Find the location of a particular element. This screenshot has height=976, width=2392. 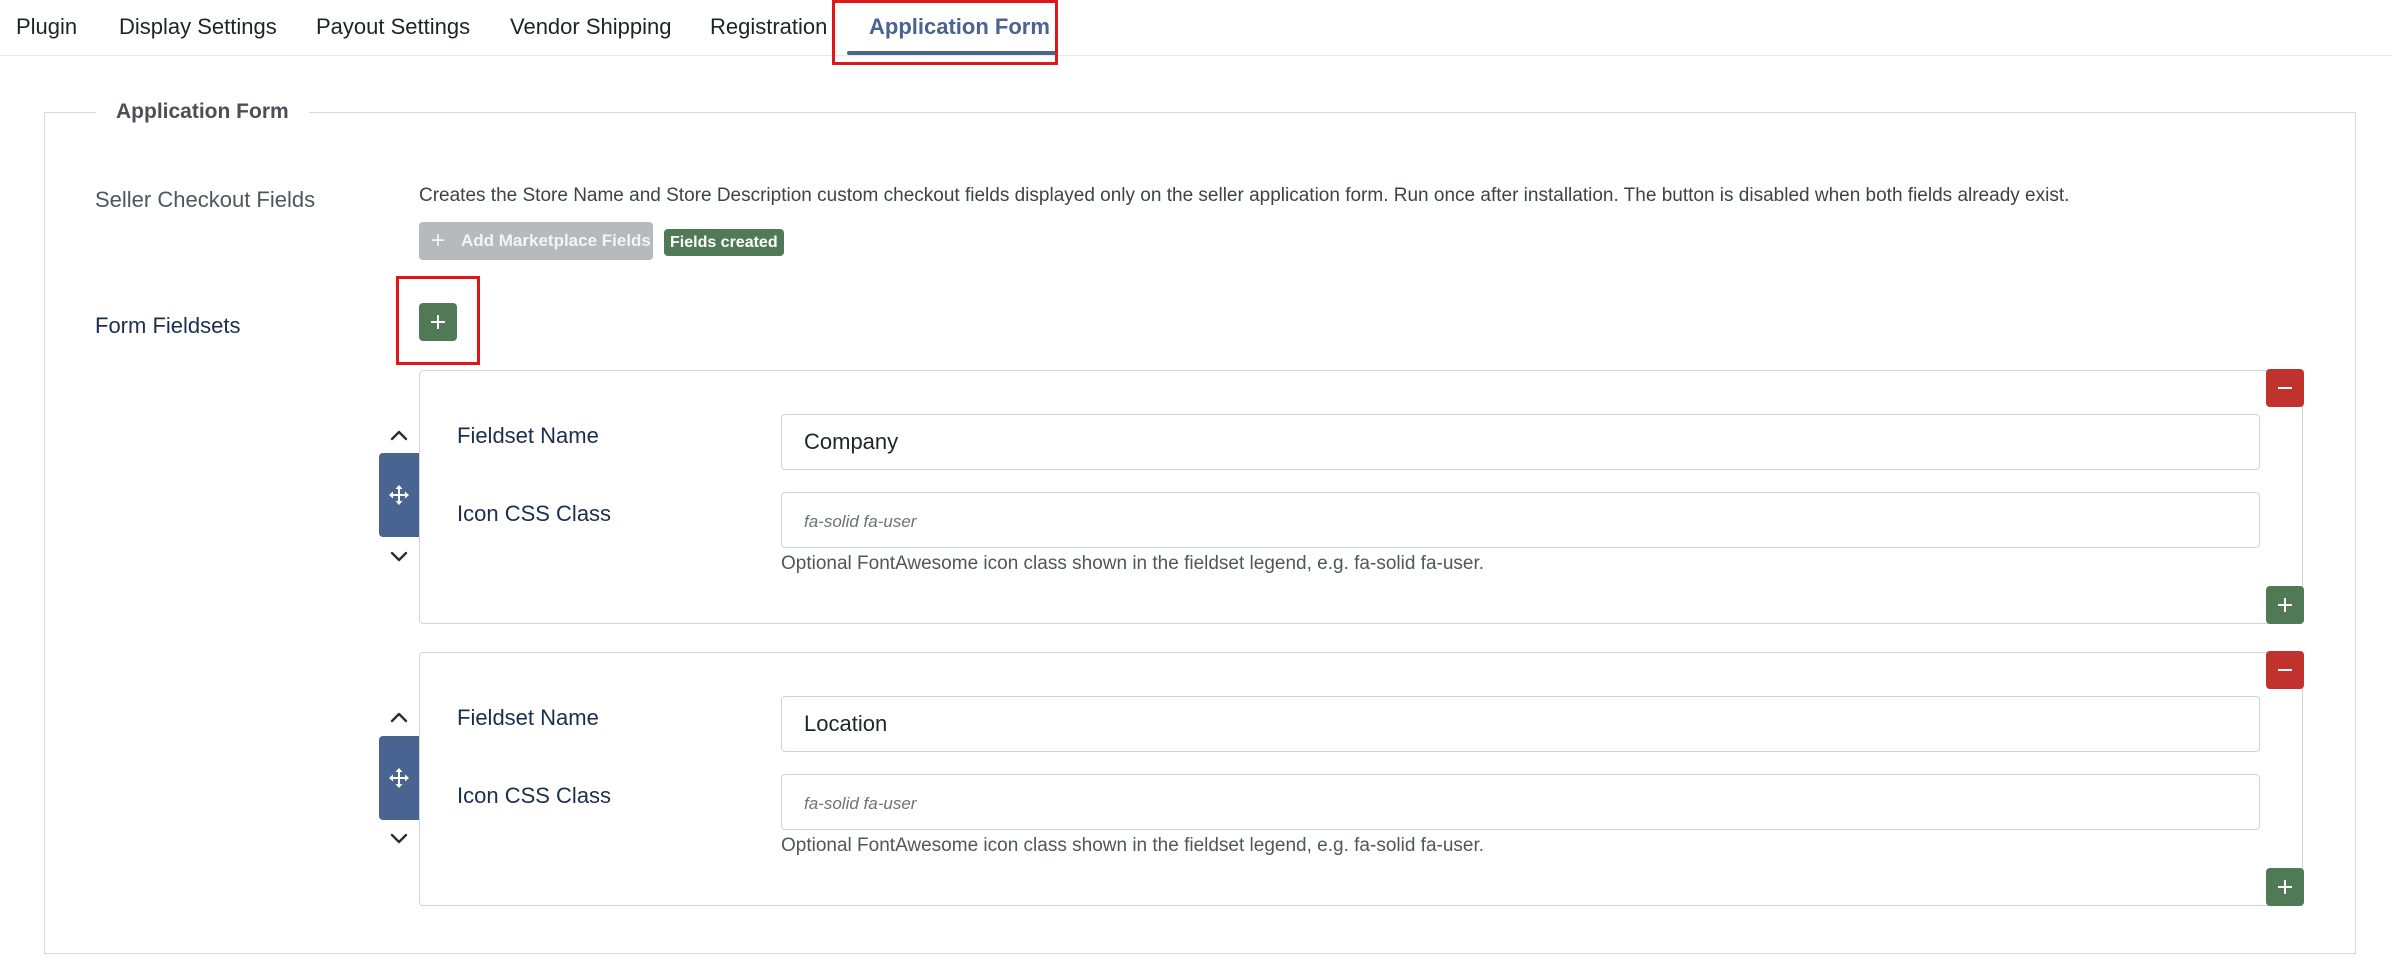

seller-checkout-label: Seller Checkout Fields is located at coordinates (205, 199).